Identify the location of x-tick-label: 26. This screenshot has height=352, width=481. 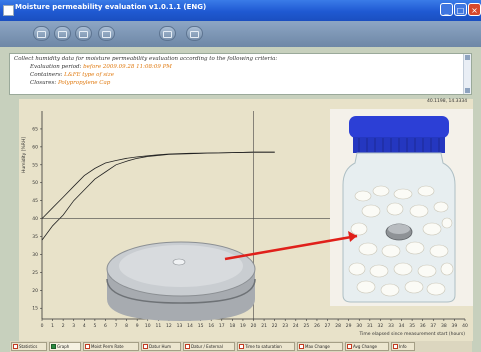
(317, 326).